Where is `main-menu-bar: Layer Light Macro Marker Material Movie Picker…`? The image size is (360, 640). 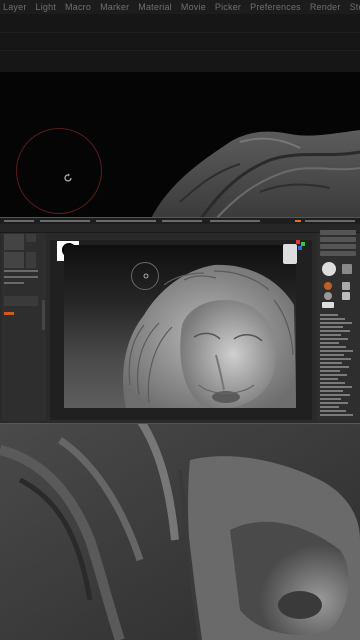
main-menu-bar: Layer Light Macro Marker Material Movie Picker… is located at coordinates (180, 7).